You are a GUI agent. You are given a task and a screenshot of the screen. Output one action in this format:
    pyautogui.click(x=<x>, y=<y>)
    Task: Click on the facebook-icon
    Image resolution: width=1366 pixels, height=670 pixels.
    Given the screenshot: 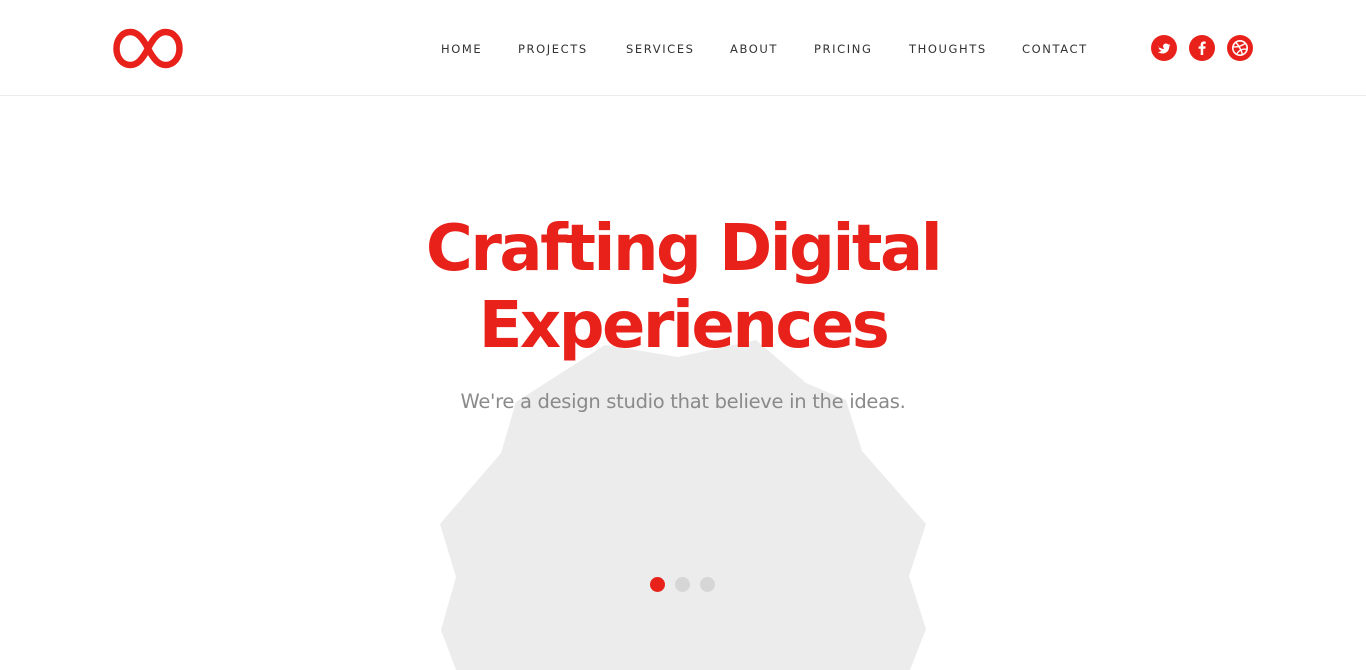 What is the action you would take?
    pyautogui.click(x=1202, y=48)
    